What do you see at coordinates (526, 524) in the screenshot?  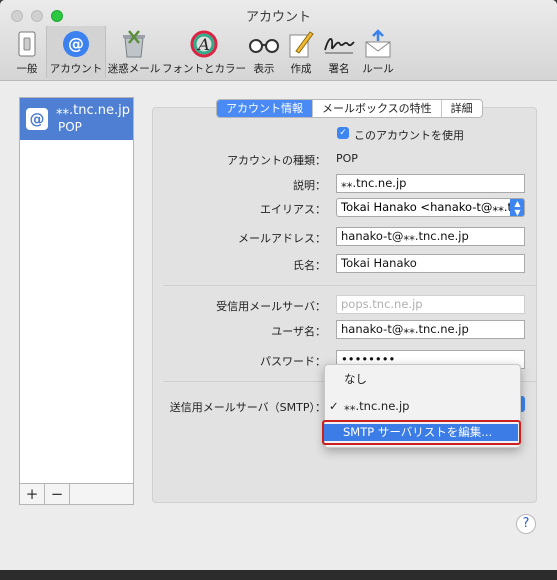 I see `help-button: ?` at bounding box center [526, 524].